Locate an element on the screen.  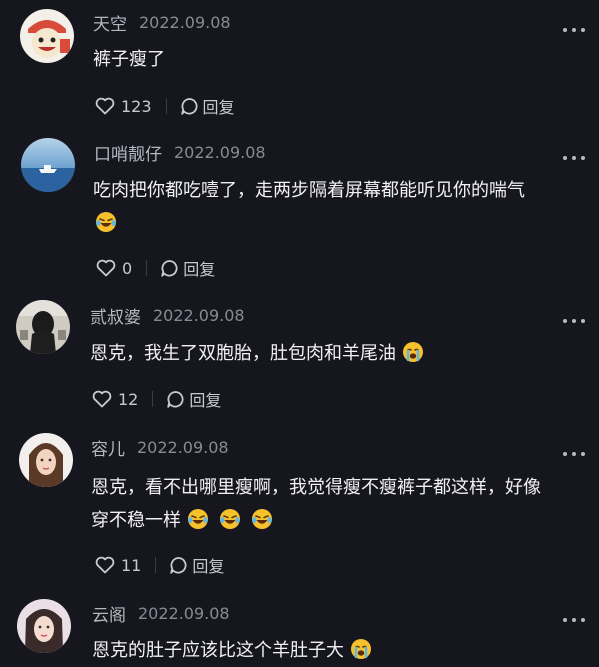
comment-text-line: 吃肉把你都吃噎了，走两步隔着屏幕都能听见你的喘气 is located at coordinates (309, 190).